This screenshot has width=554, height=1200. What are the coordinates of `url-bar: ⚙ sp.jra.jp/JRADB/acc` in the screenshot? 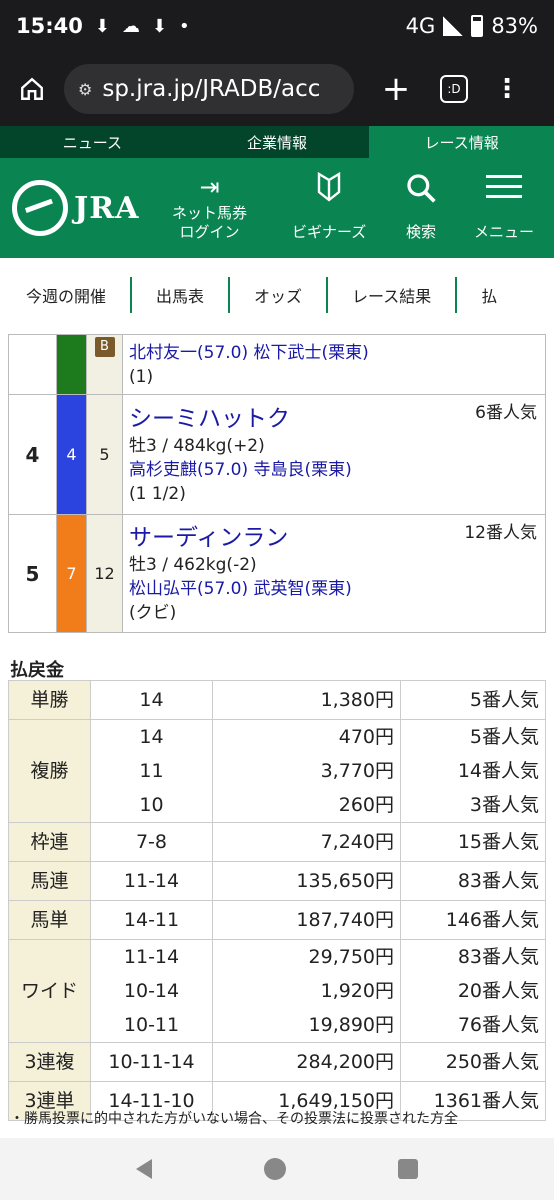 It's located at (209, 89).